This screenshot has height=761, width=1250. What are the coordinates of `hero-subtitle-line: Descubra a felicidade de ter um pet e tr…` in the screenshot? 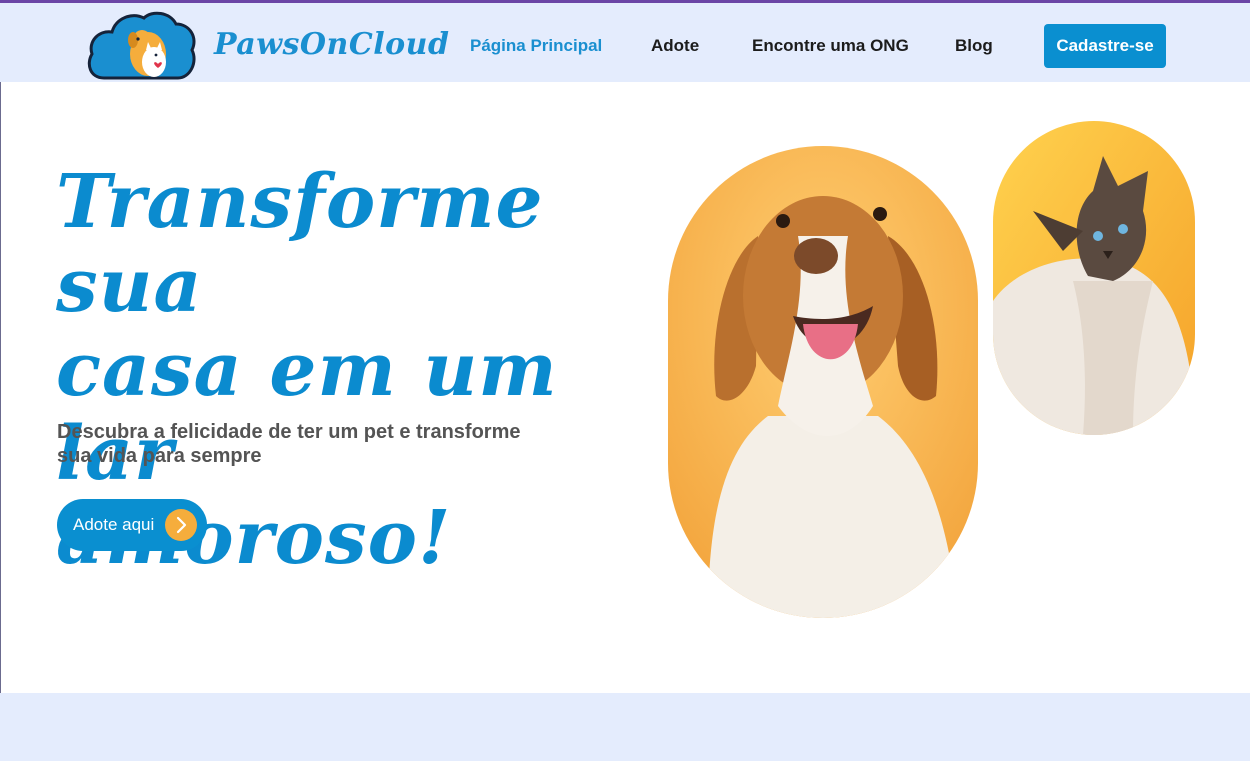 It's located at (289, 432).